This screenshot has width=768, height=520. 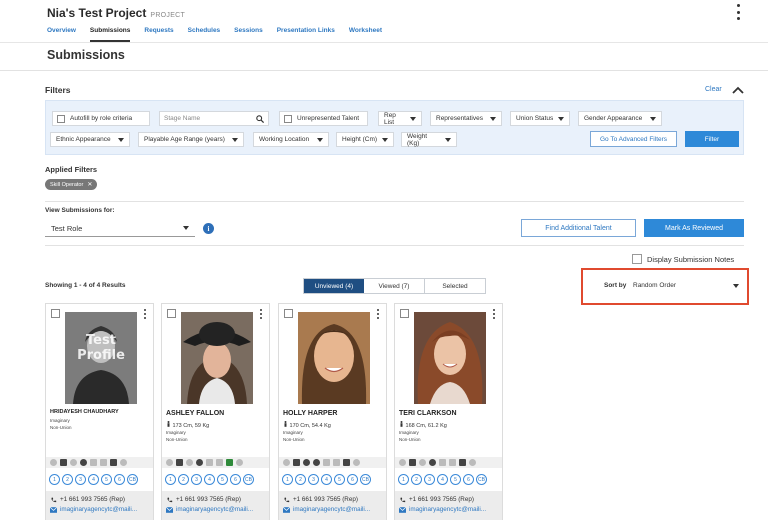 I want to click on soccer-ball-icon, so click(x=306, y=462).